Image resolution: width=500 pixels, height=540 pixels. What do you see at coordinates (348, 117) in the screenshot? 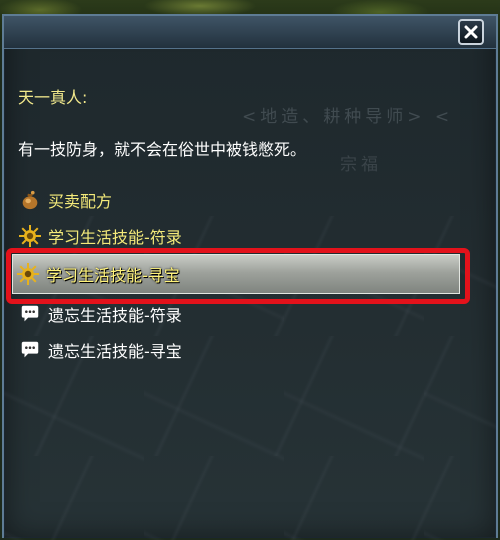
I see `background-glyphs: <地造、耕种导师> <` at bounding box center [348, 117].